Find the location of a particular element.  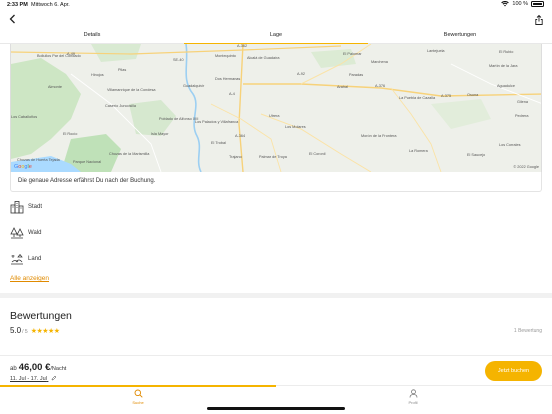

map-label: Almonte is located at coordinates (55, 87).